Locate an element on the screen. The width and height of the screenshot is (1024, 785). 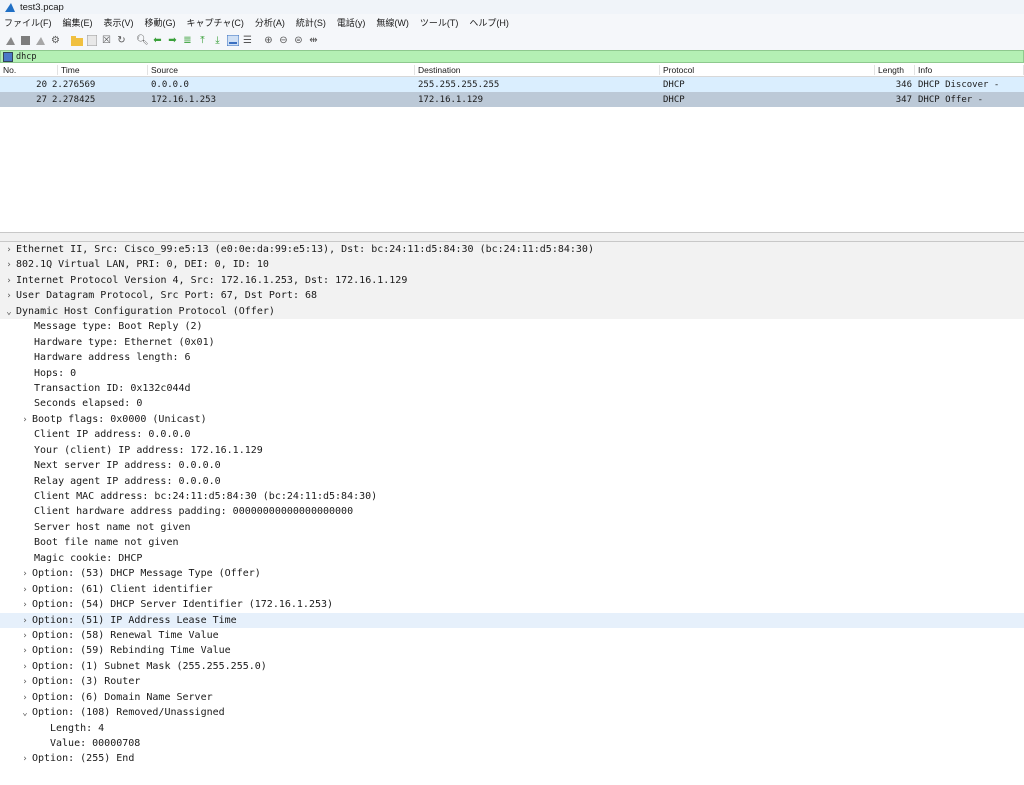
tree-field: Transaction ID: 0x132c044d is located at coordinates (512, 388).